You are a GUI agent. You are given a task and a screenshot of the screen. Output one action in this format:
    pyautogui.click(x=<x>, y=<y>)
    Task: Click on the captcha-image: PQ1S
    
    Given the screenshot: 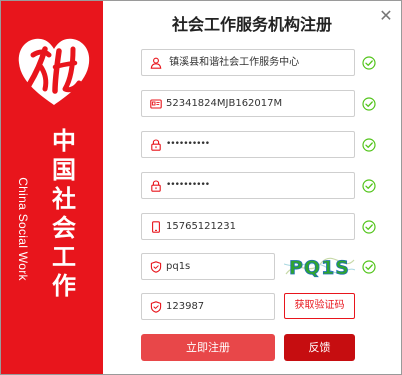 What is the action you would take?
    pyautogui.click(x=319, y=266)
    